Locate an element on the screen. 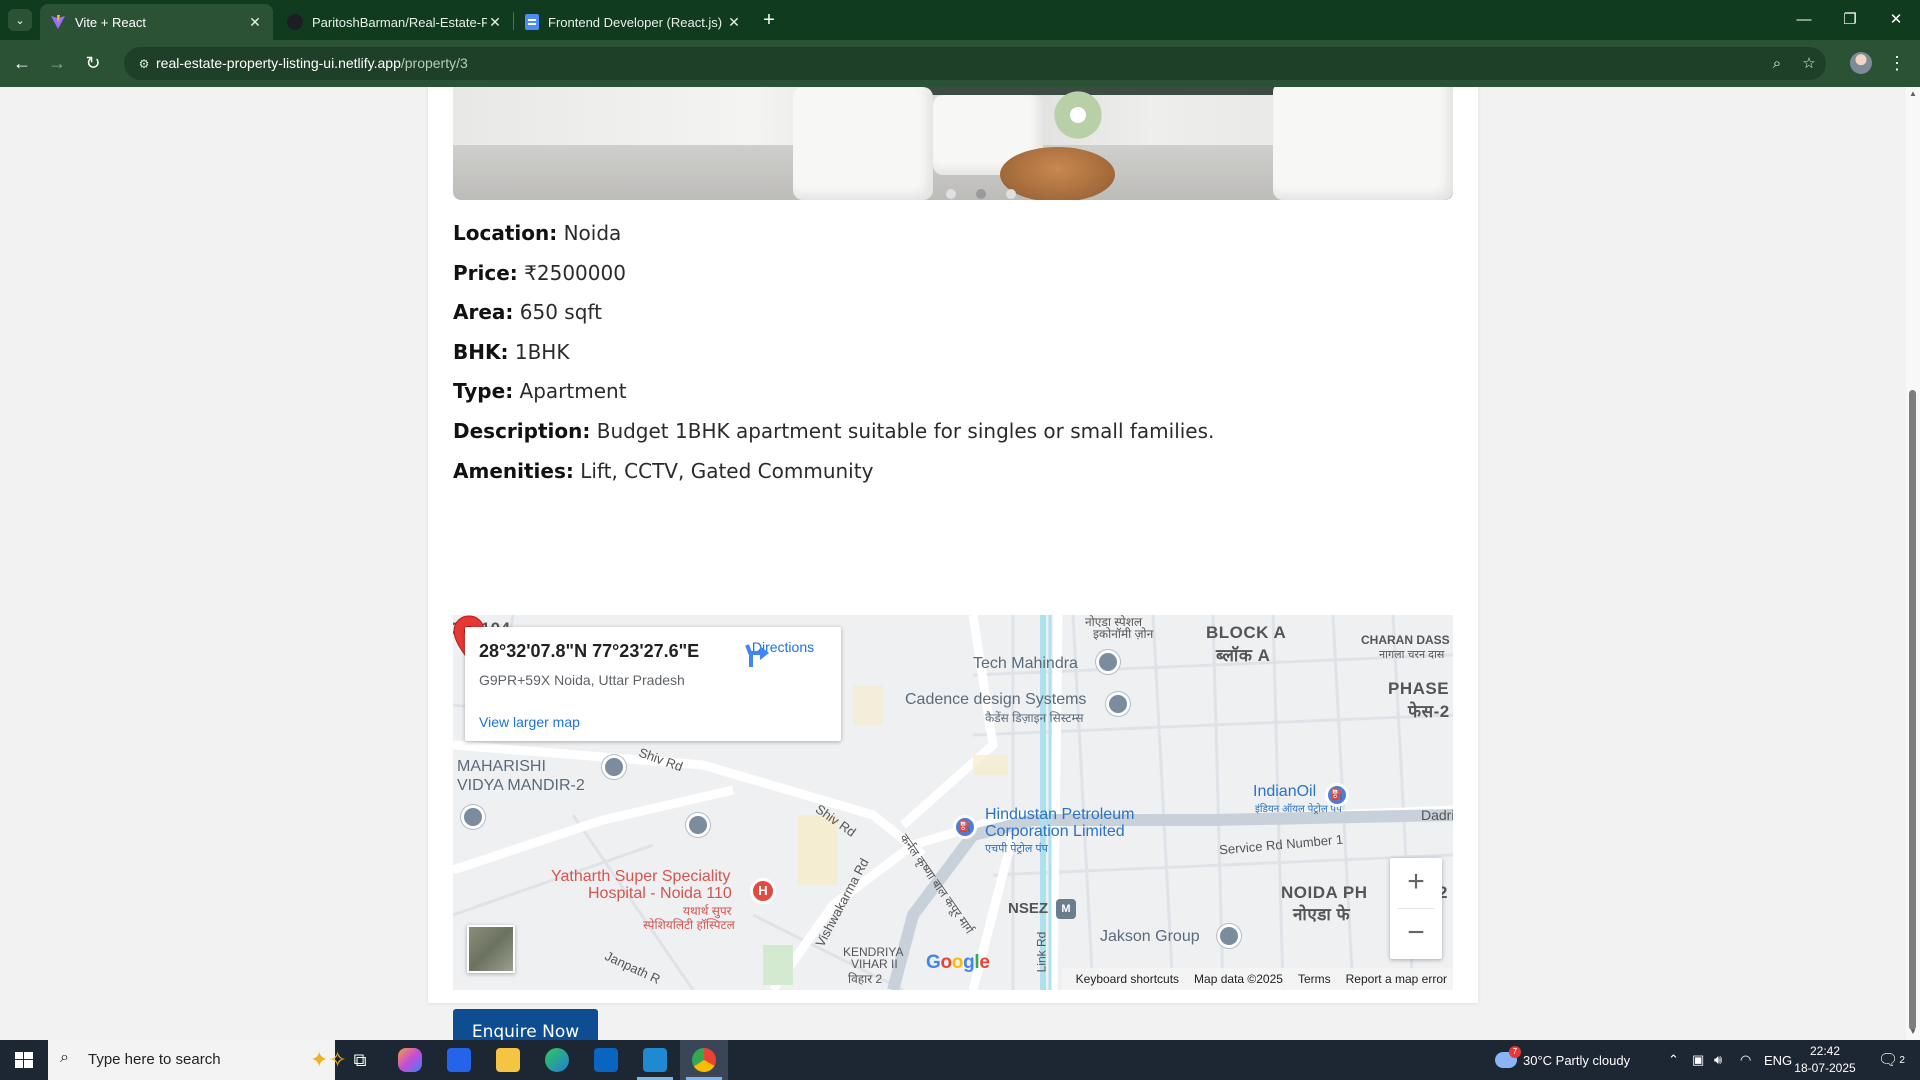 The width and height of the screenshot is (1920, 1080). map-label: BLOCK A is located at coordinates (1246, 632).